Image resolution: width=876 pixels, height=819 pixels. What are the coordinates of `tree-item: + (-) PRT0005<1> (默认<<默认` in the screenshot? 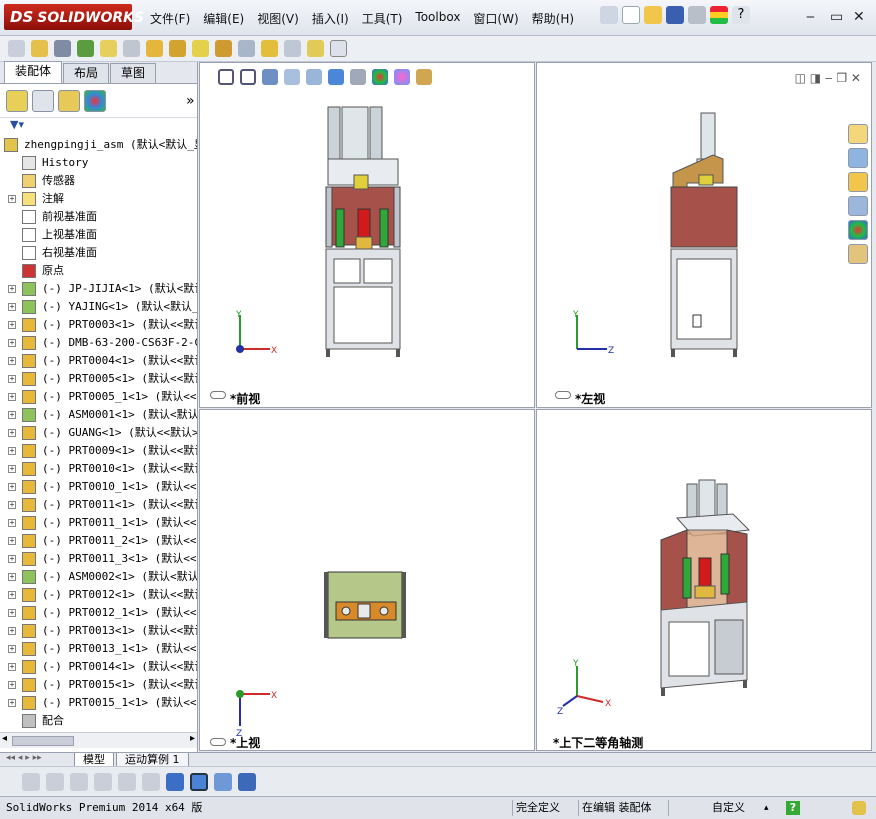 It's located at (98, 379).